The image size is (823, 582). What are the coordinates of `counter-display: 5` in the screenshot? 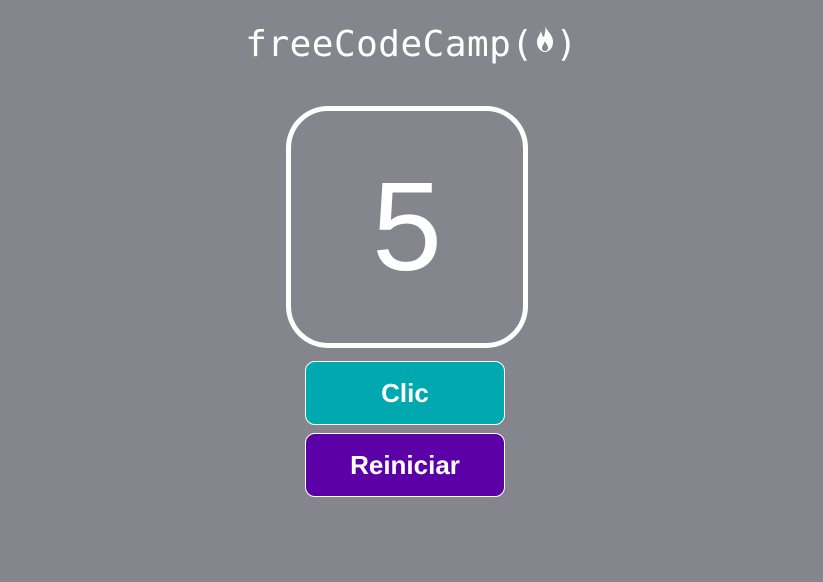 It's located at (407, 227).